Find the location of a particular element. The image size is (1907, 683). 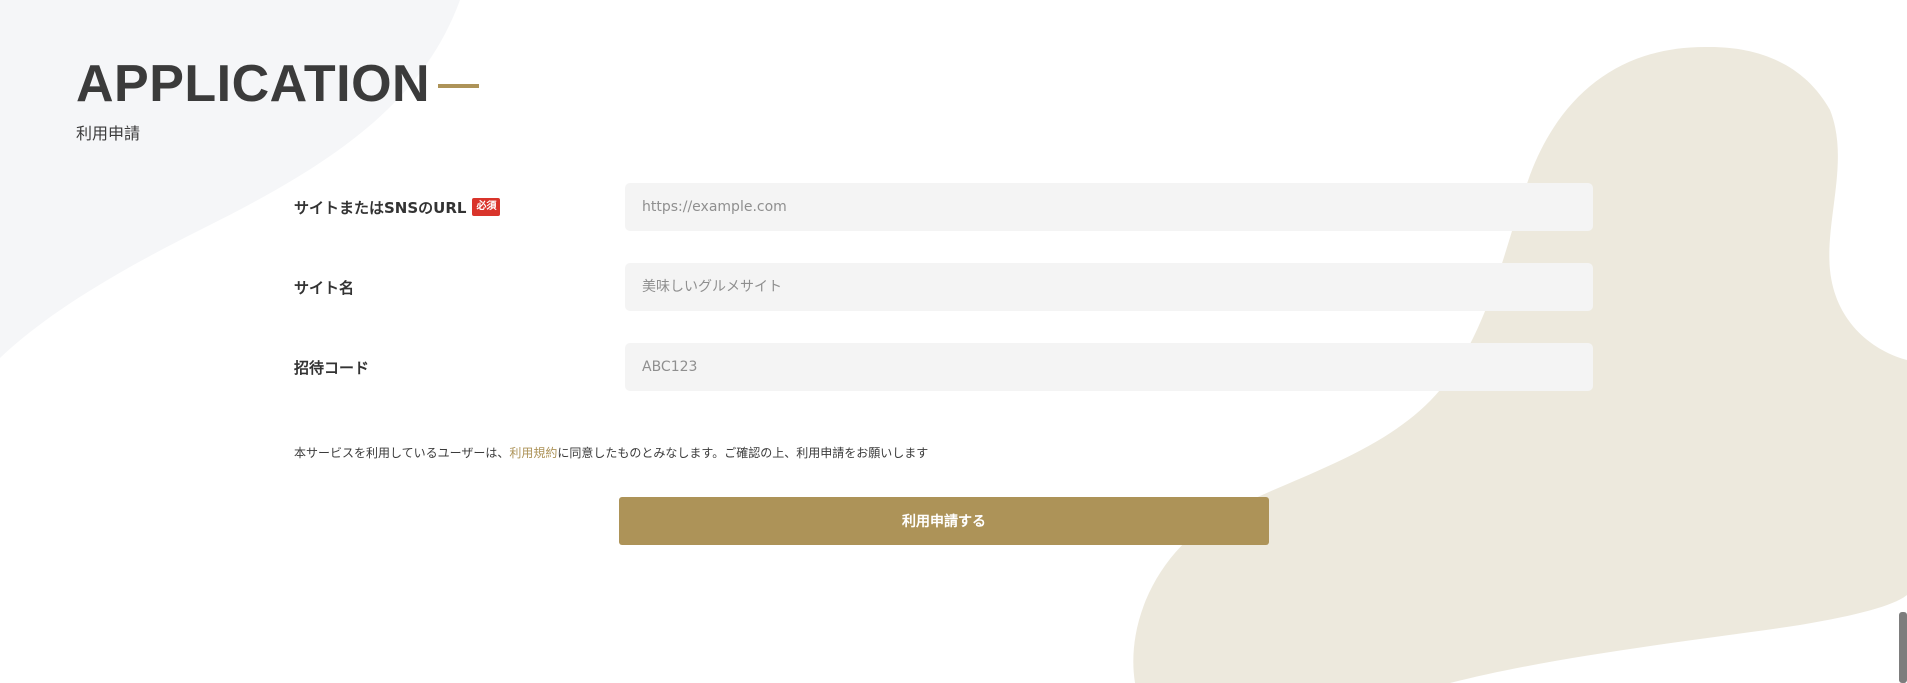

site-name-row: サイト名 is located at coordinates (944, 287).